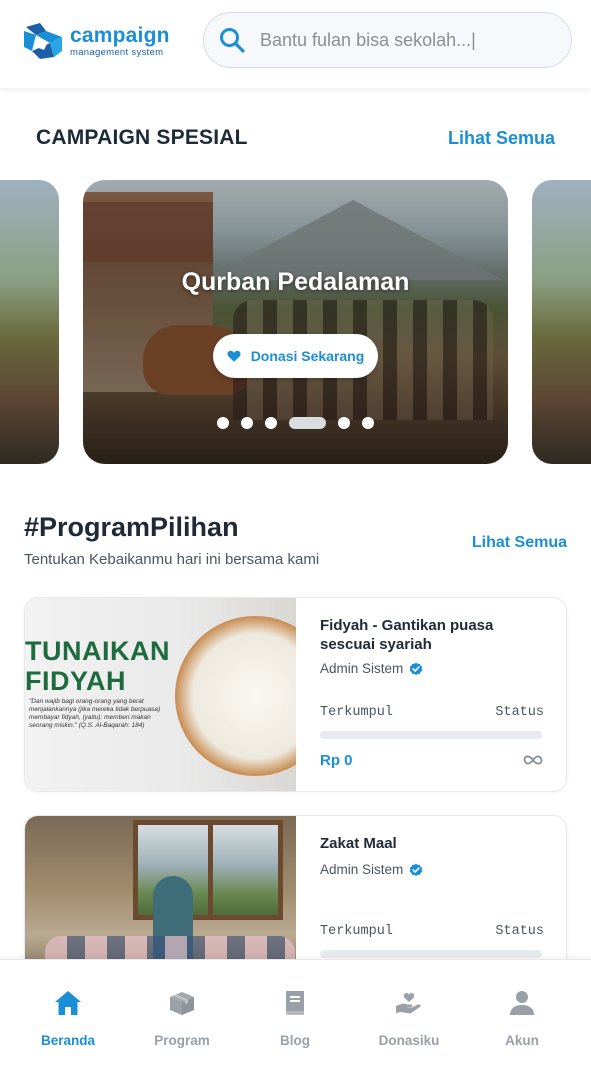 The width and height of the screenshot is (591, 1076). I want to click on image-headline: TUNAIKAN FIDYAH, so click(97, 666).